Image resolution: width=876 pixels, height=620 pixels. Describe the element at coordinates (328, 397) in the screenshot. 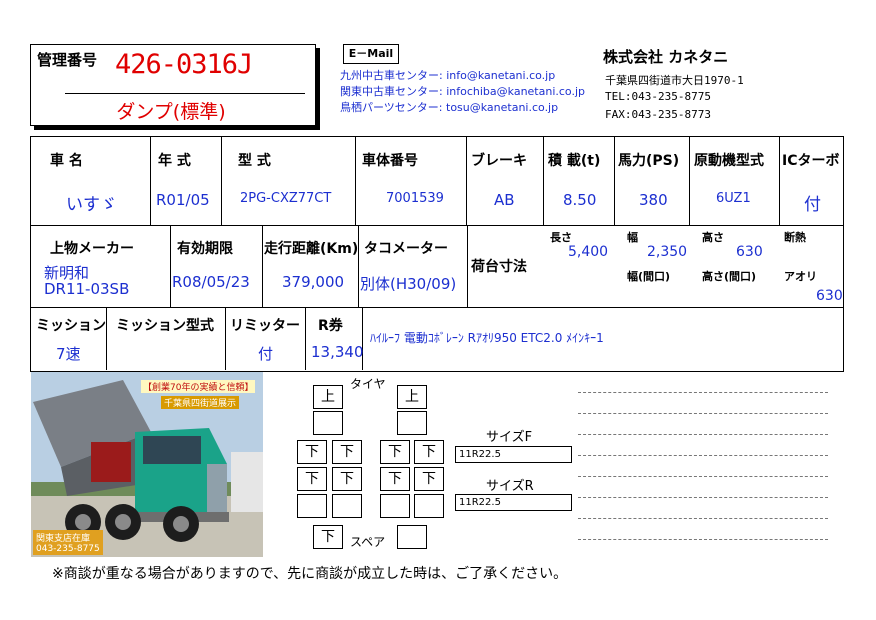

I see `tire-front-left-upper: 上` at that location.